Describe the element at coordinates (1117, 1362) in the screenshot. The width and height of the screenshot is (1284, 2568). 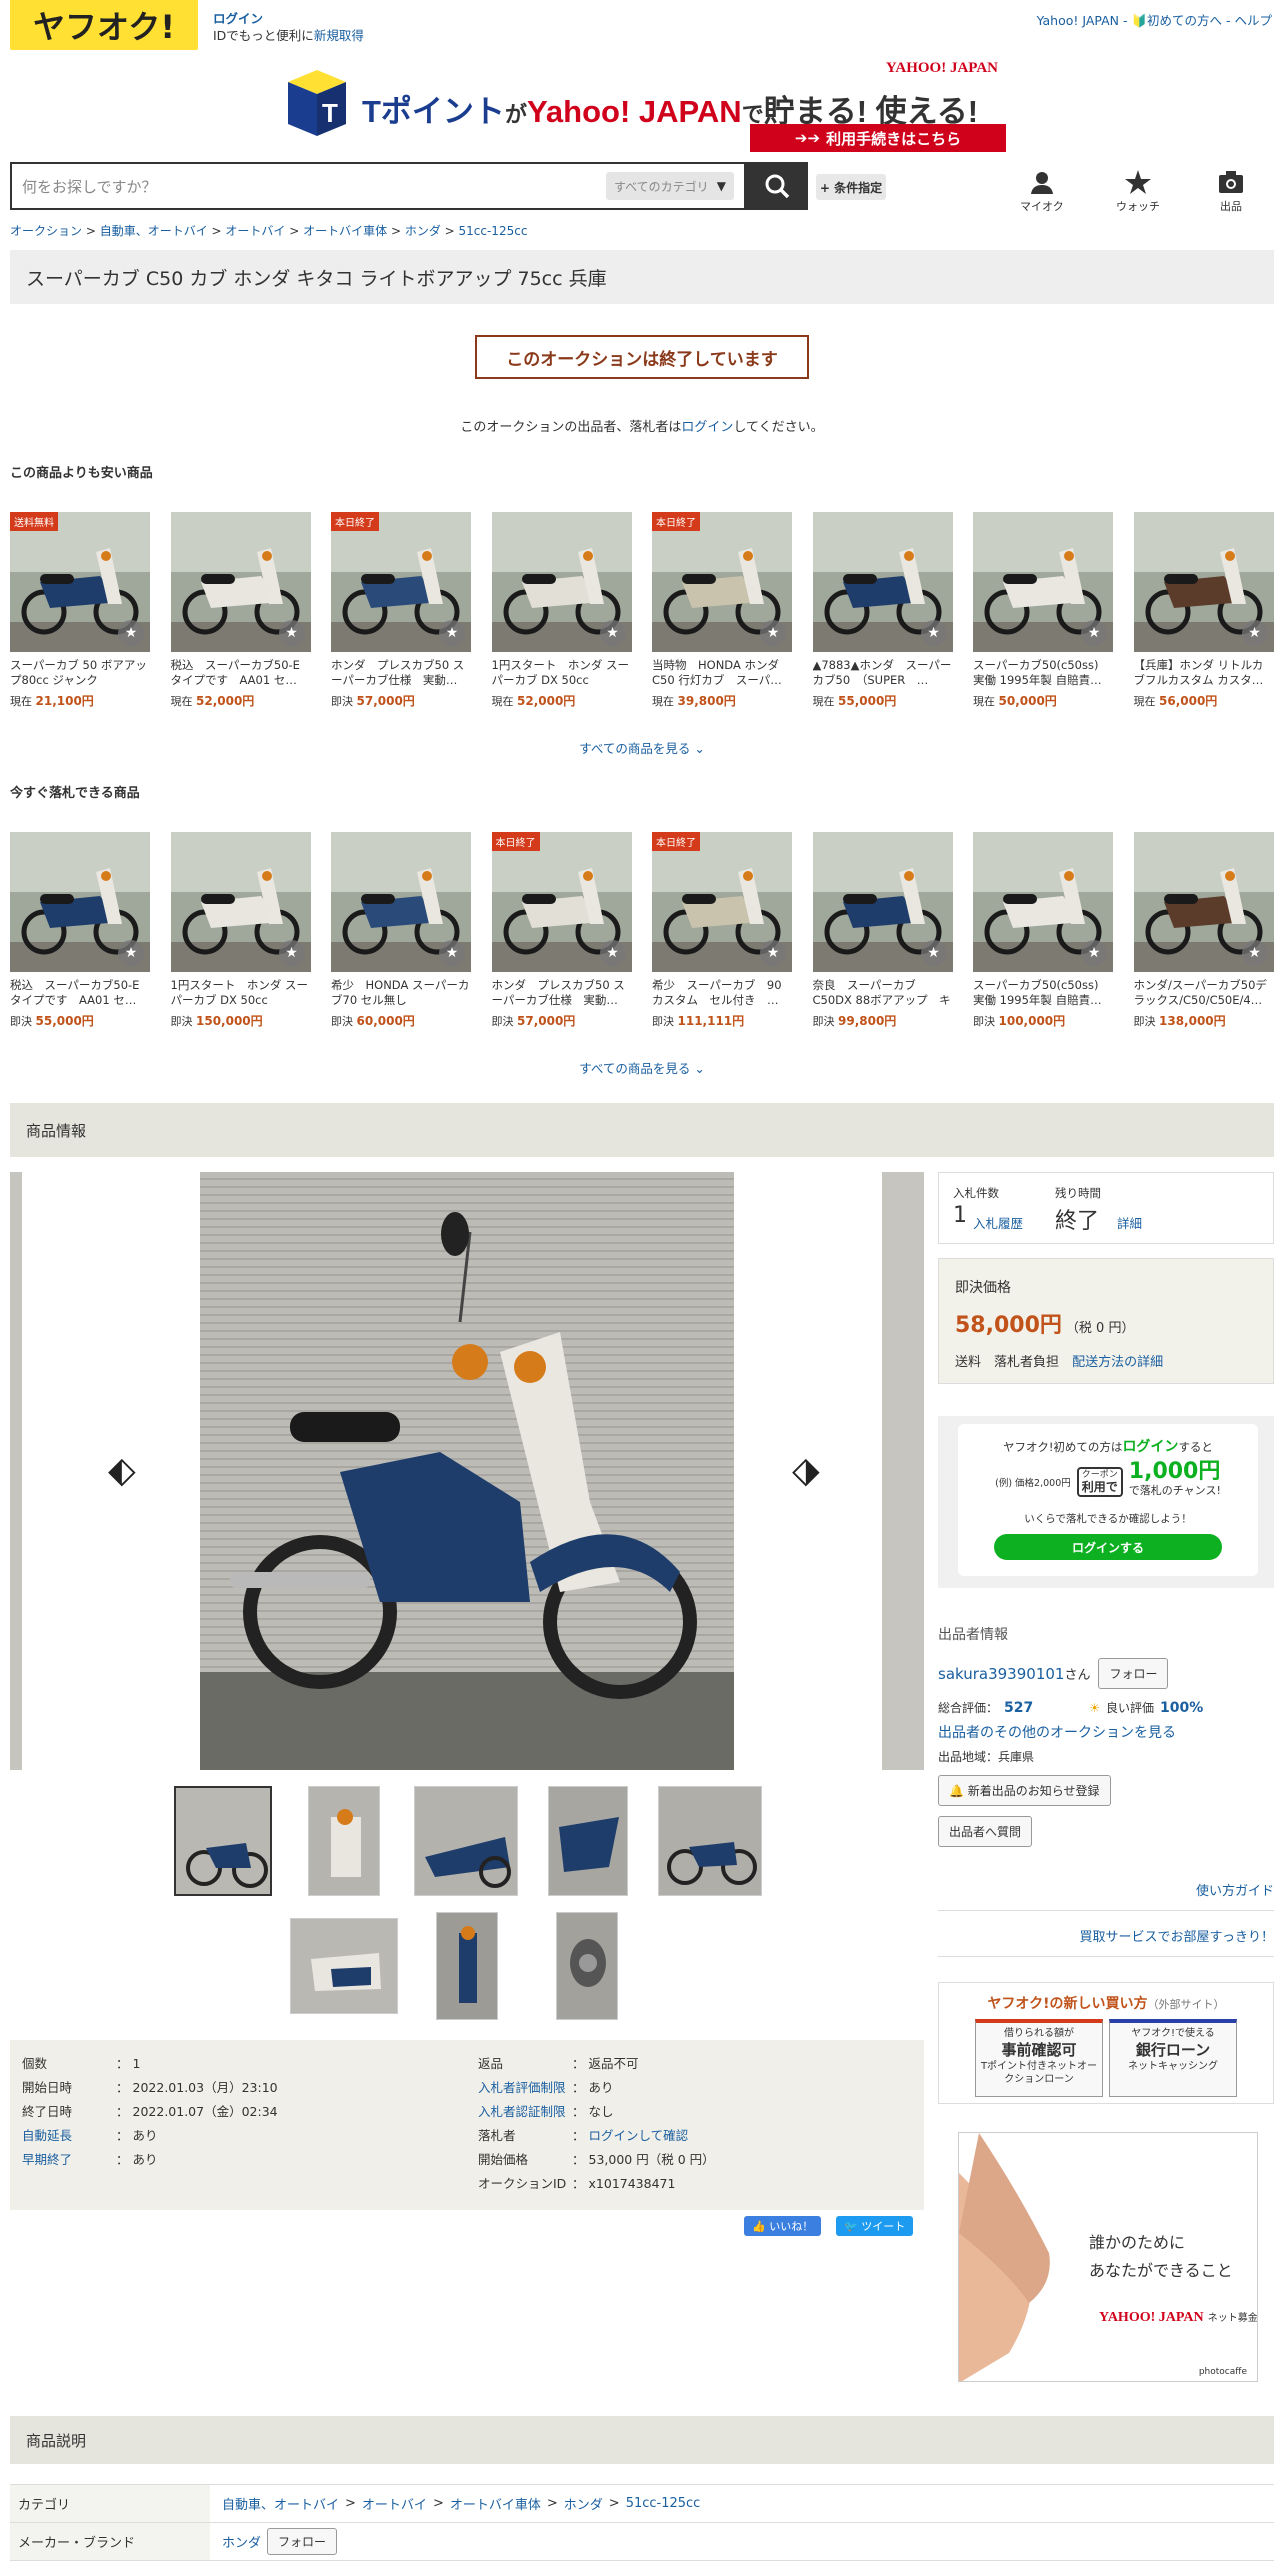
I see `shipping-detail-link: 配送方法の詳細` at that location.